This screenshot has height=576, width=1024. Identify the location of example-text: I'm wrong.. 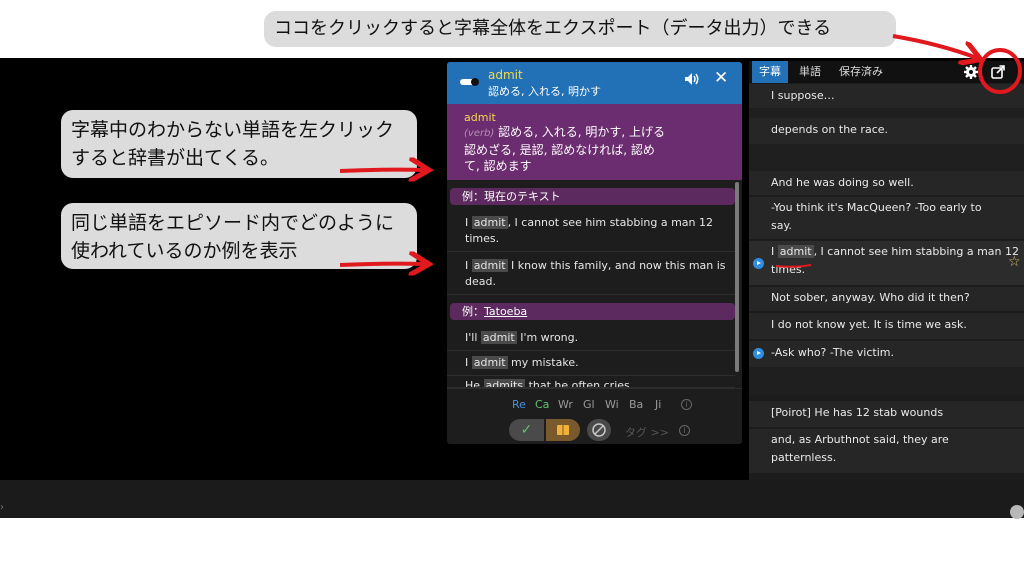
(547, 337).